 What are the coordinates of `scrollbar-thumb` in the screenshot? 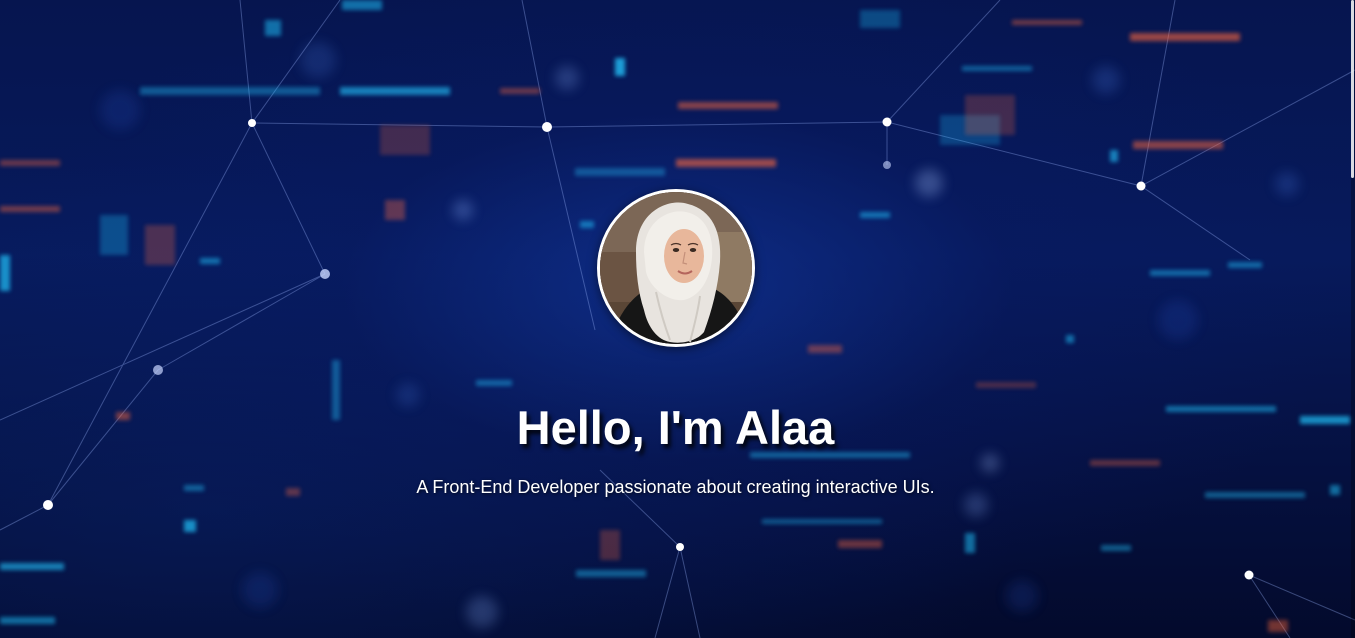 It's located at (1352, 89).